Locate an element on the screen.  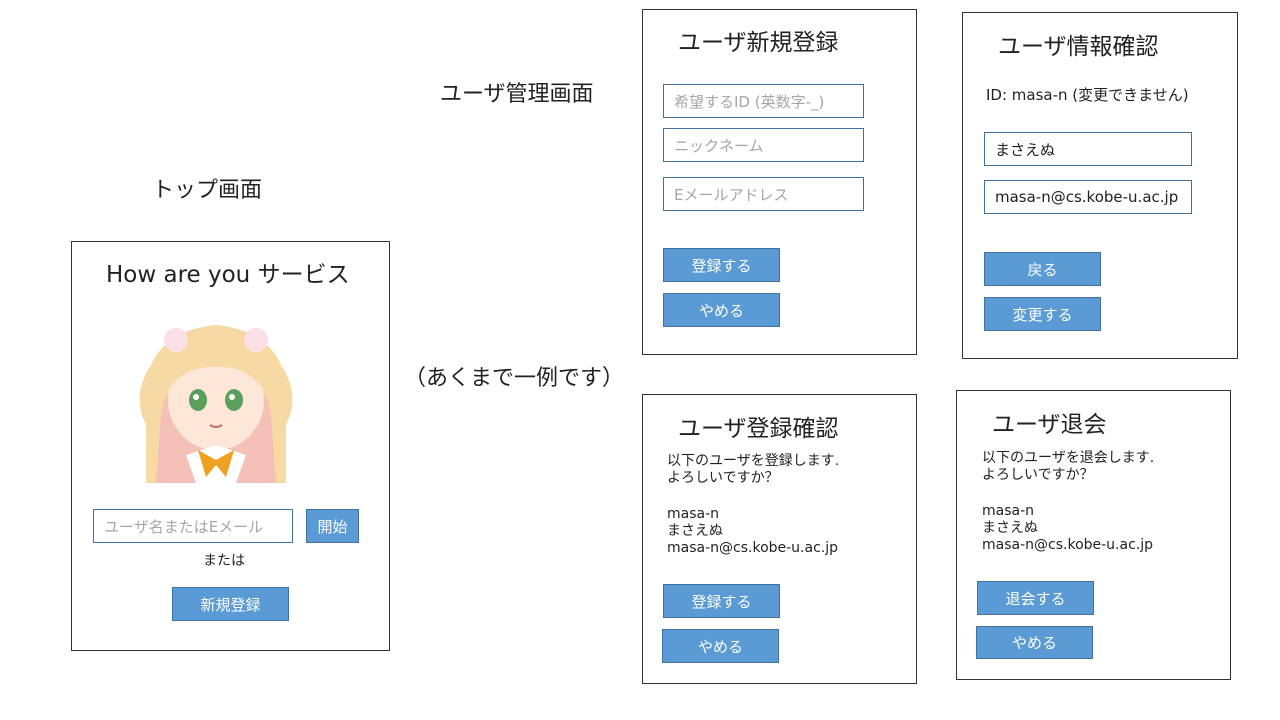
confirm-submit-button: 登録する is located at coordinates (721, 601).